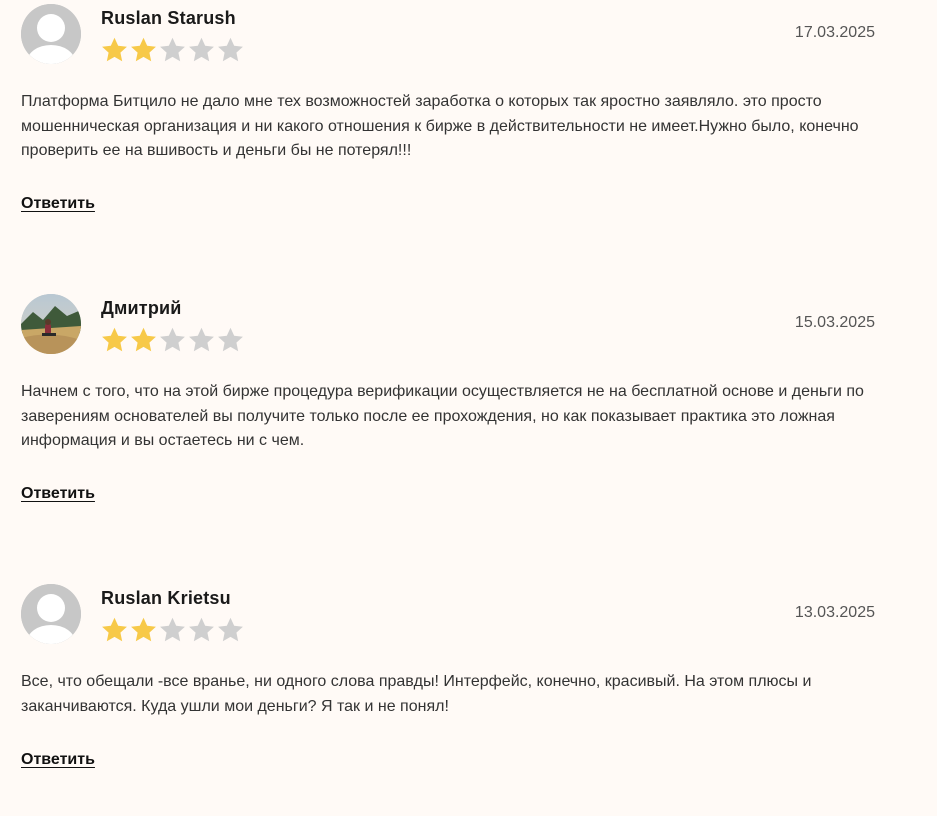 The height and width of the screenshot is (816, 937). I want to click on review-date: 17.03.2025, so click(834, 32).